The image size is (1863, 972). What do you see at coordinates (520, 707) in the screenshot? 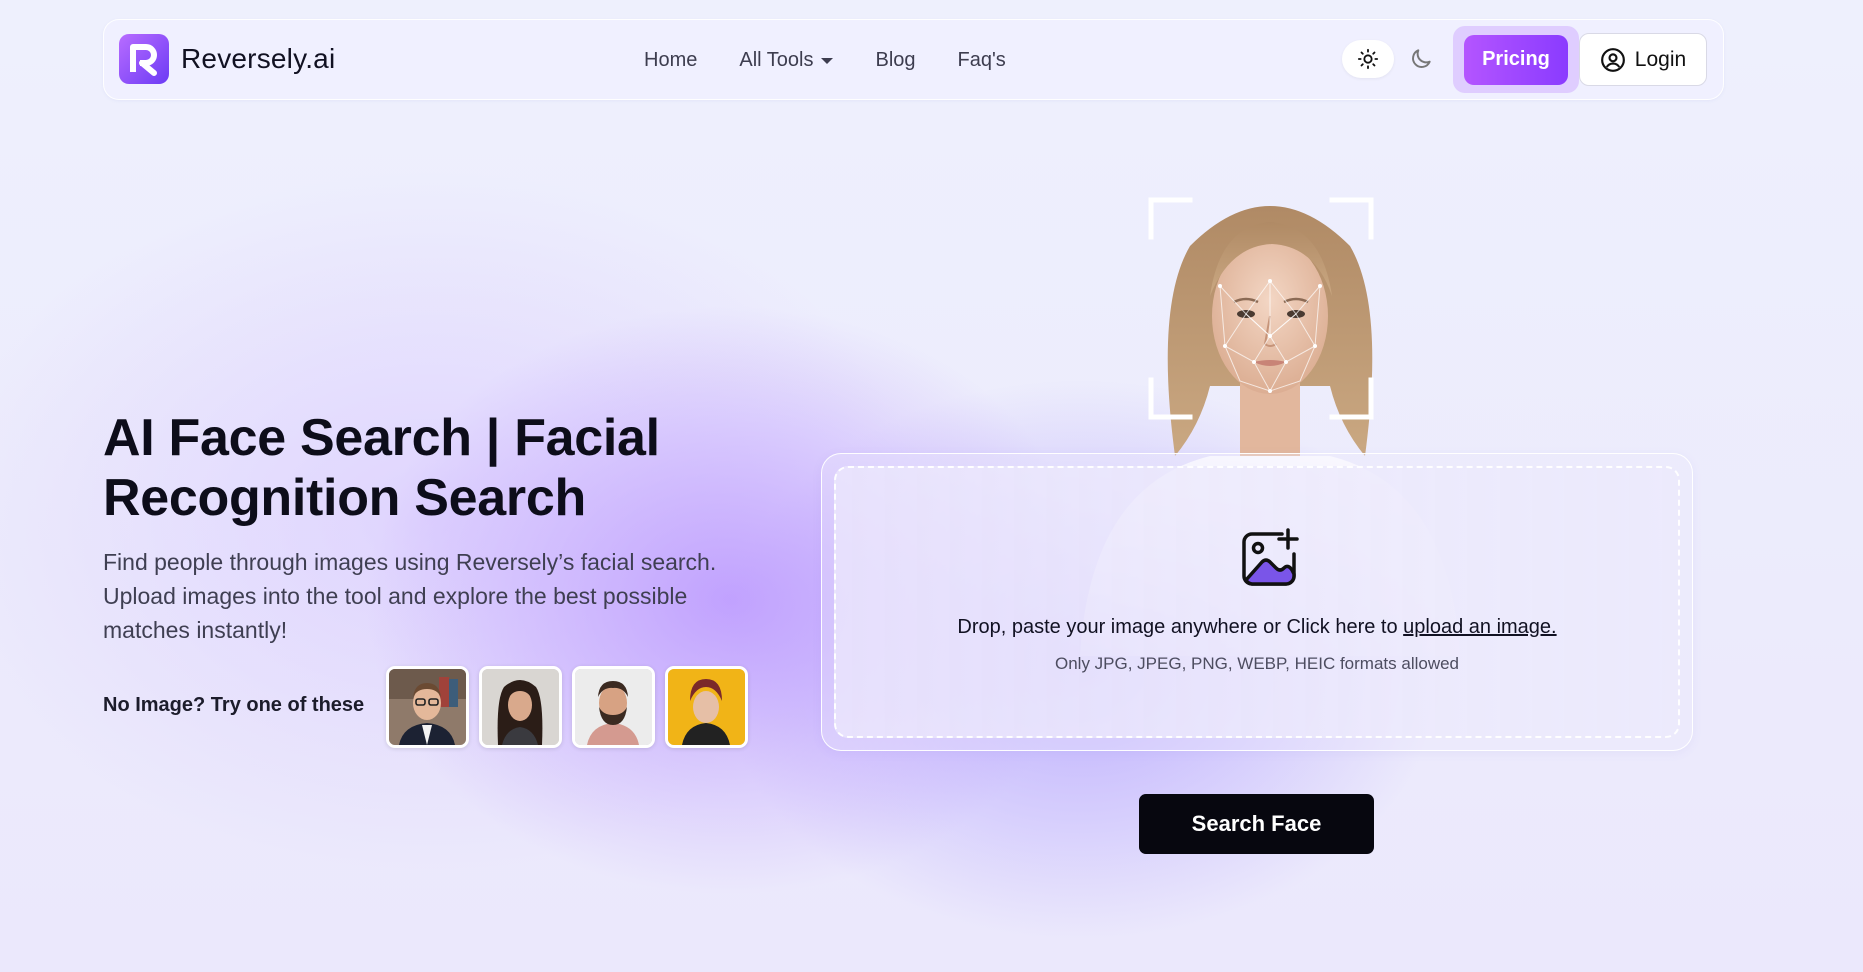
I see `sample-image-woman-dark-hair` at bounding box center [520, 707].